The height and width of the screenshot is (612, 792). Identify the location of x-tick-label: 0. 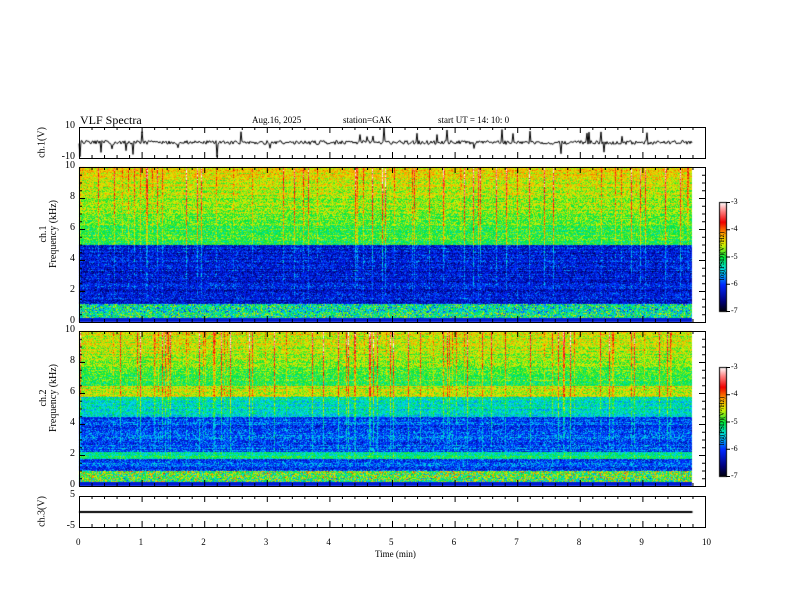
(78, 542).